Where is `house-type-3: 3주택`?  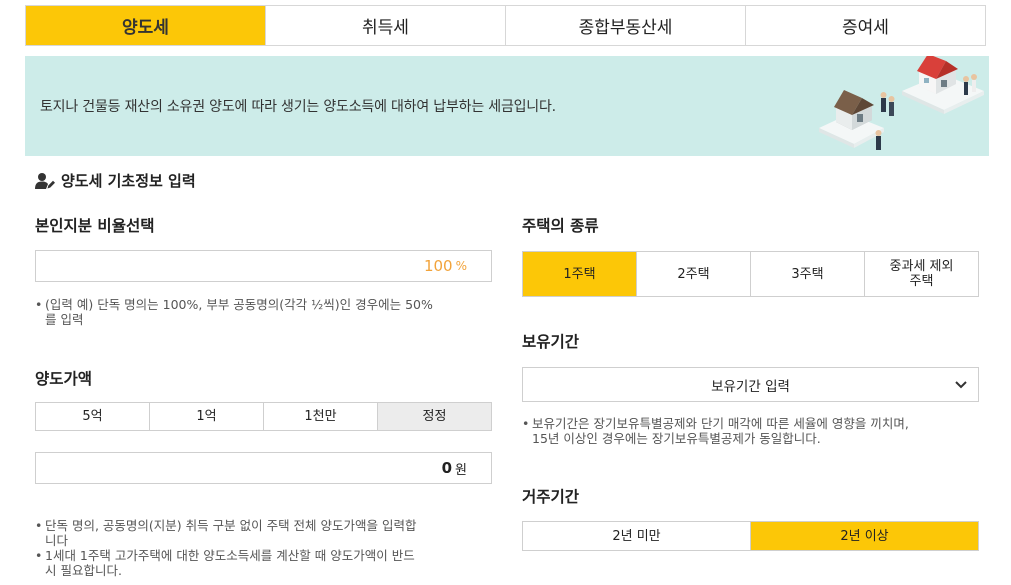
house-type-3: 3주택 is located at coordinates (807, 274).